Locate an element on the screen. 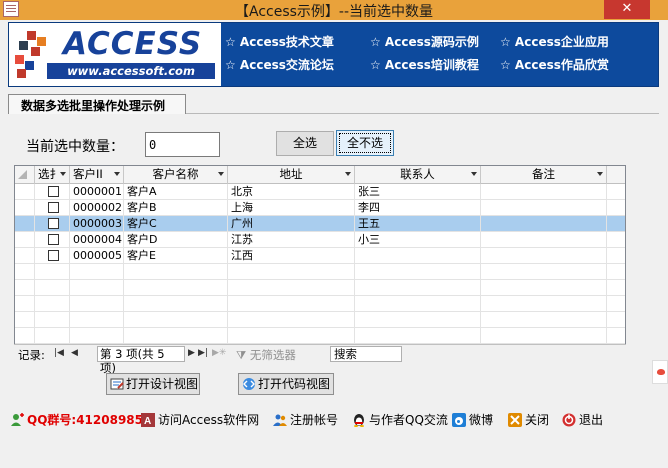  cell-address: 北京 is located at coordinates (291, 192).